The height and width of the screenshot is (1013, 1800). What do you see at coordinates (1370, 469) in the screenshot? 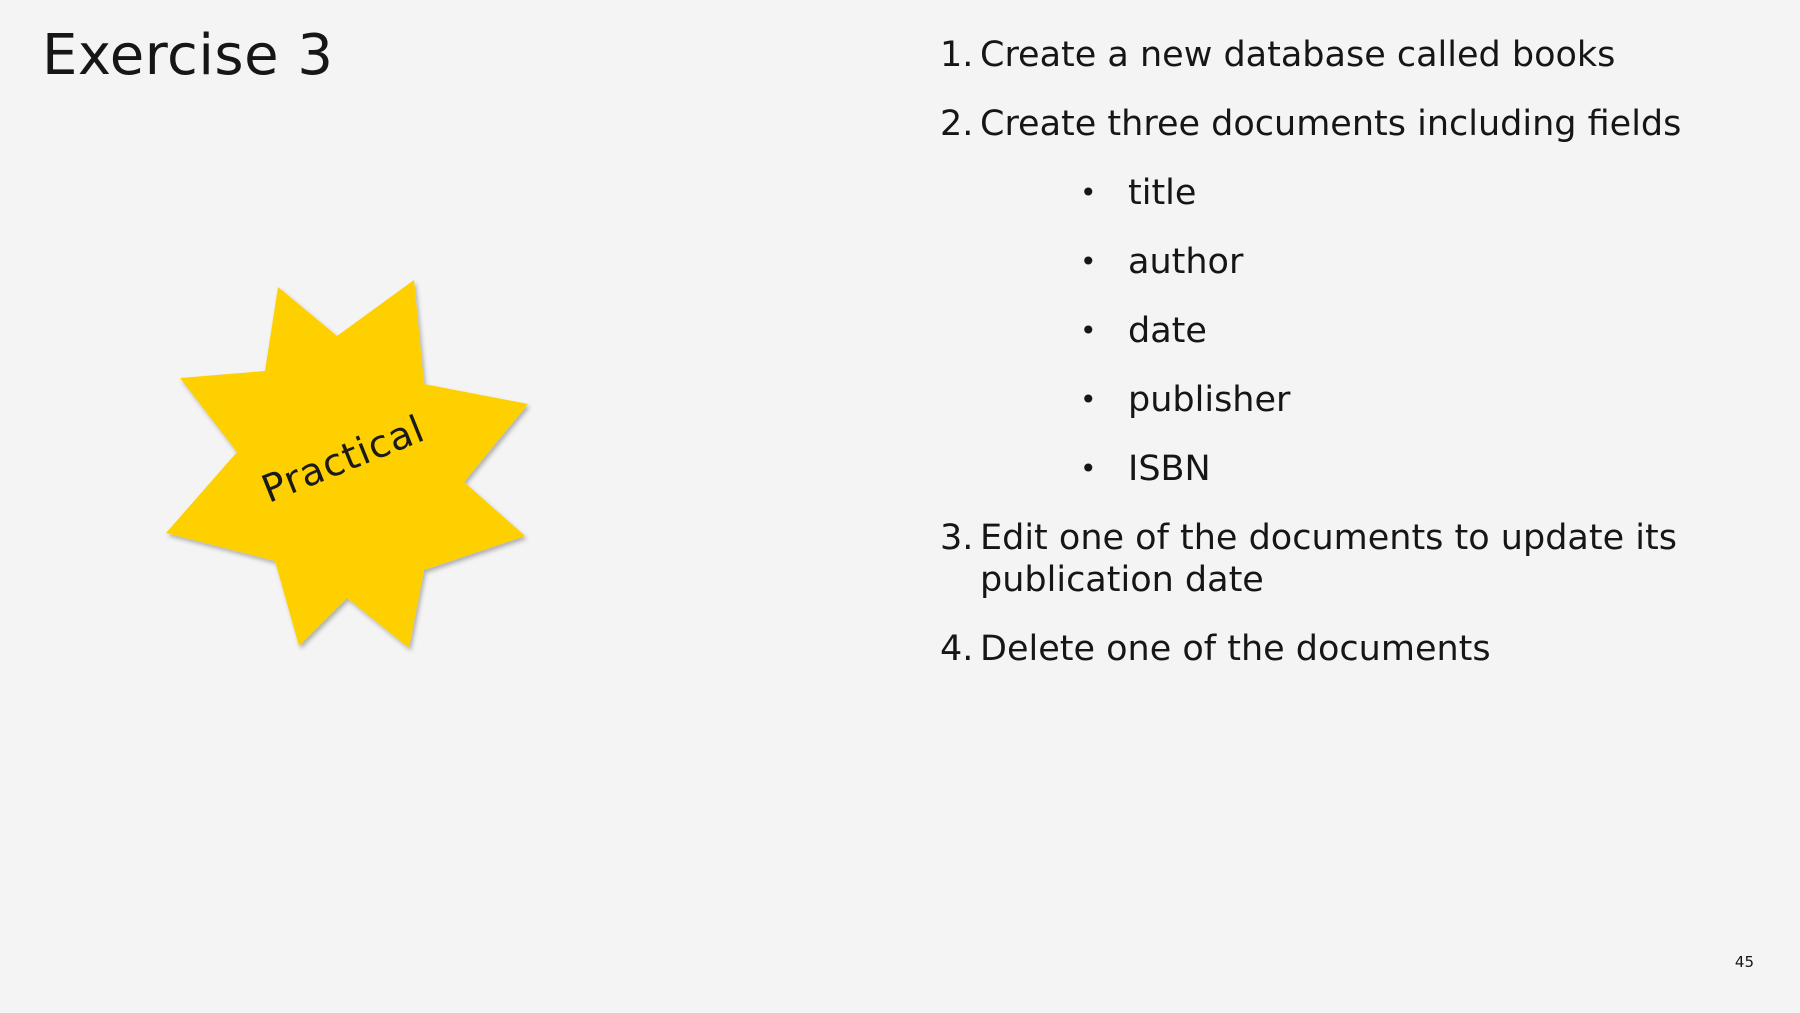
I see `field-item: • ISBN` at bounding box center [1370, 469].